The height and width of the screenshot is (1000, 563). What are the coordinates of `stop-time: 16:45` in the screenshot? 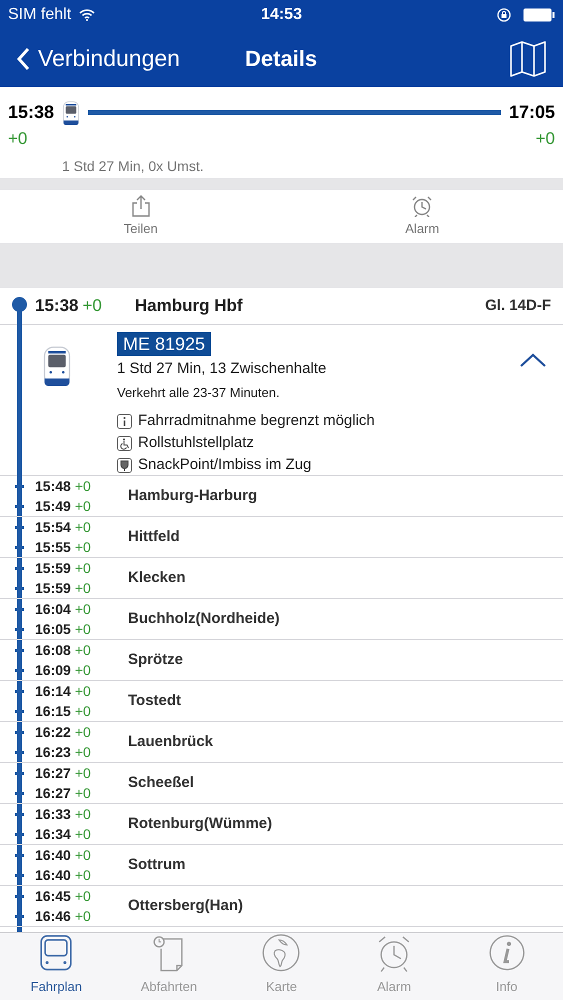 It's located at (53, 896).